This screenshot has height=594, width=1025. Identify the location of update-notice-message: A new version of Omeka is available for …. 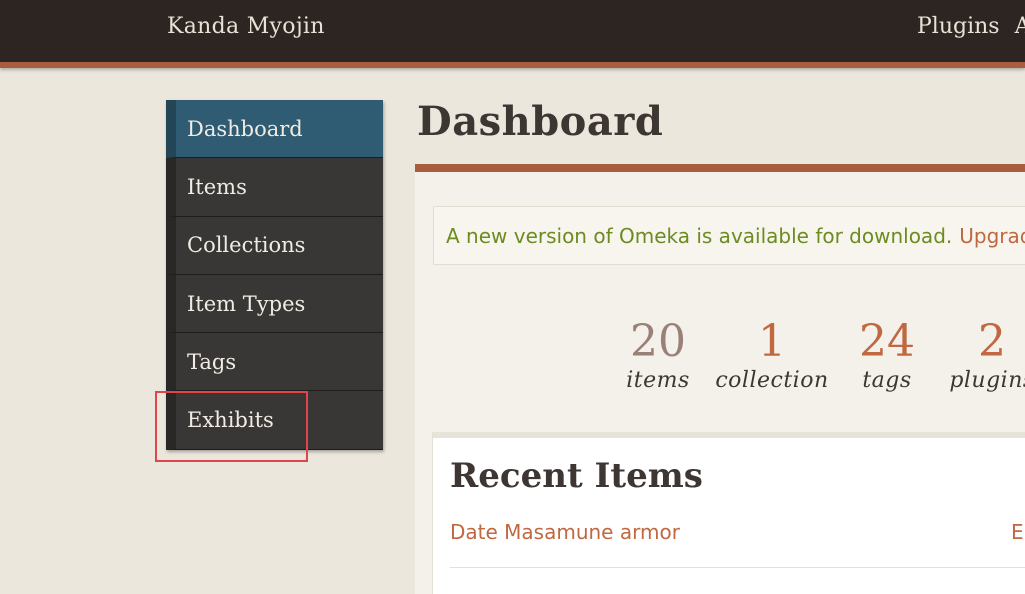
(699, 235).